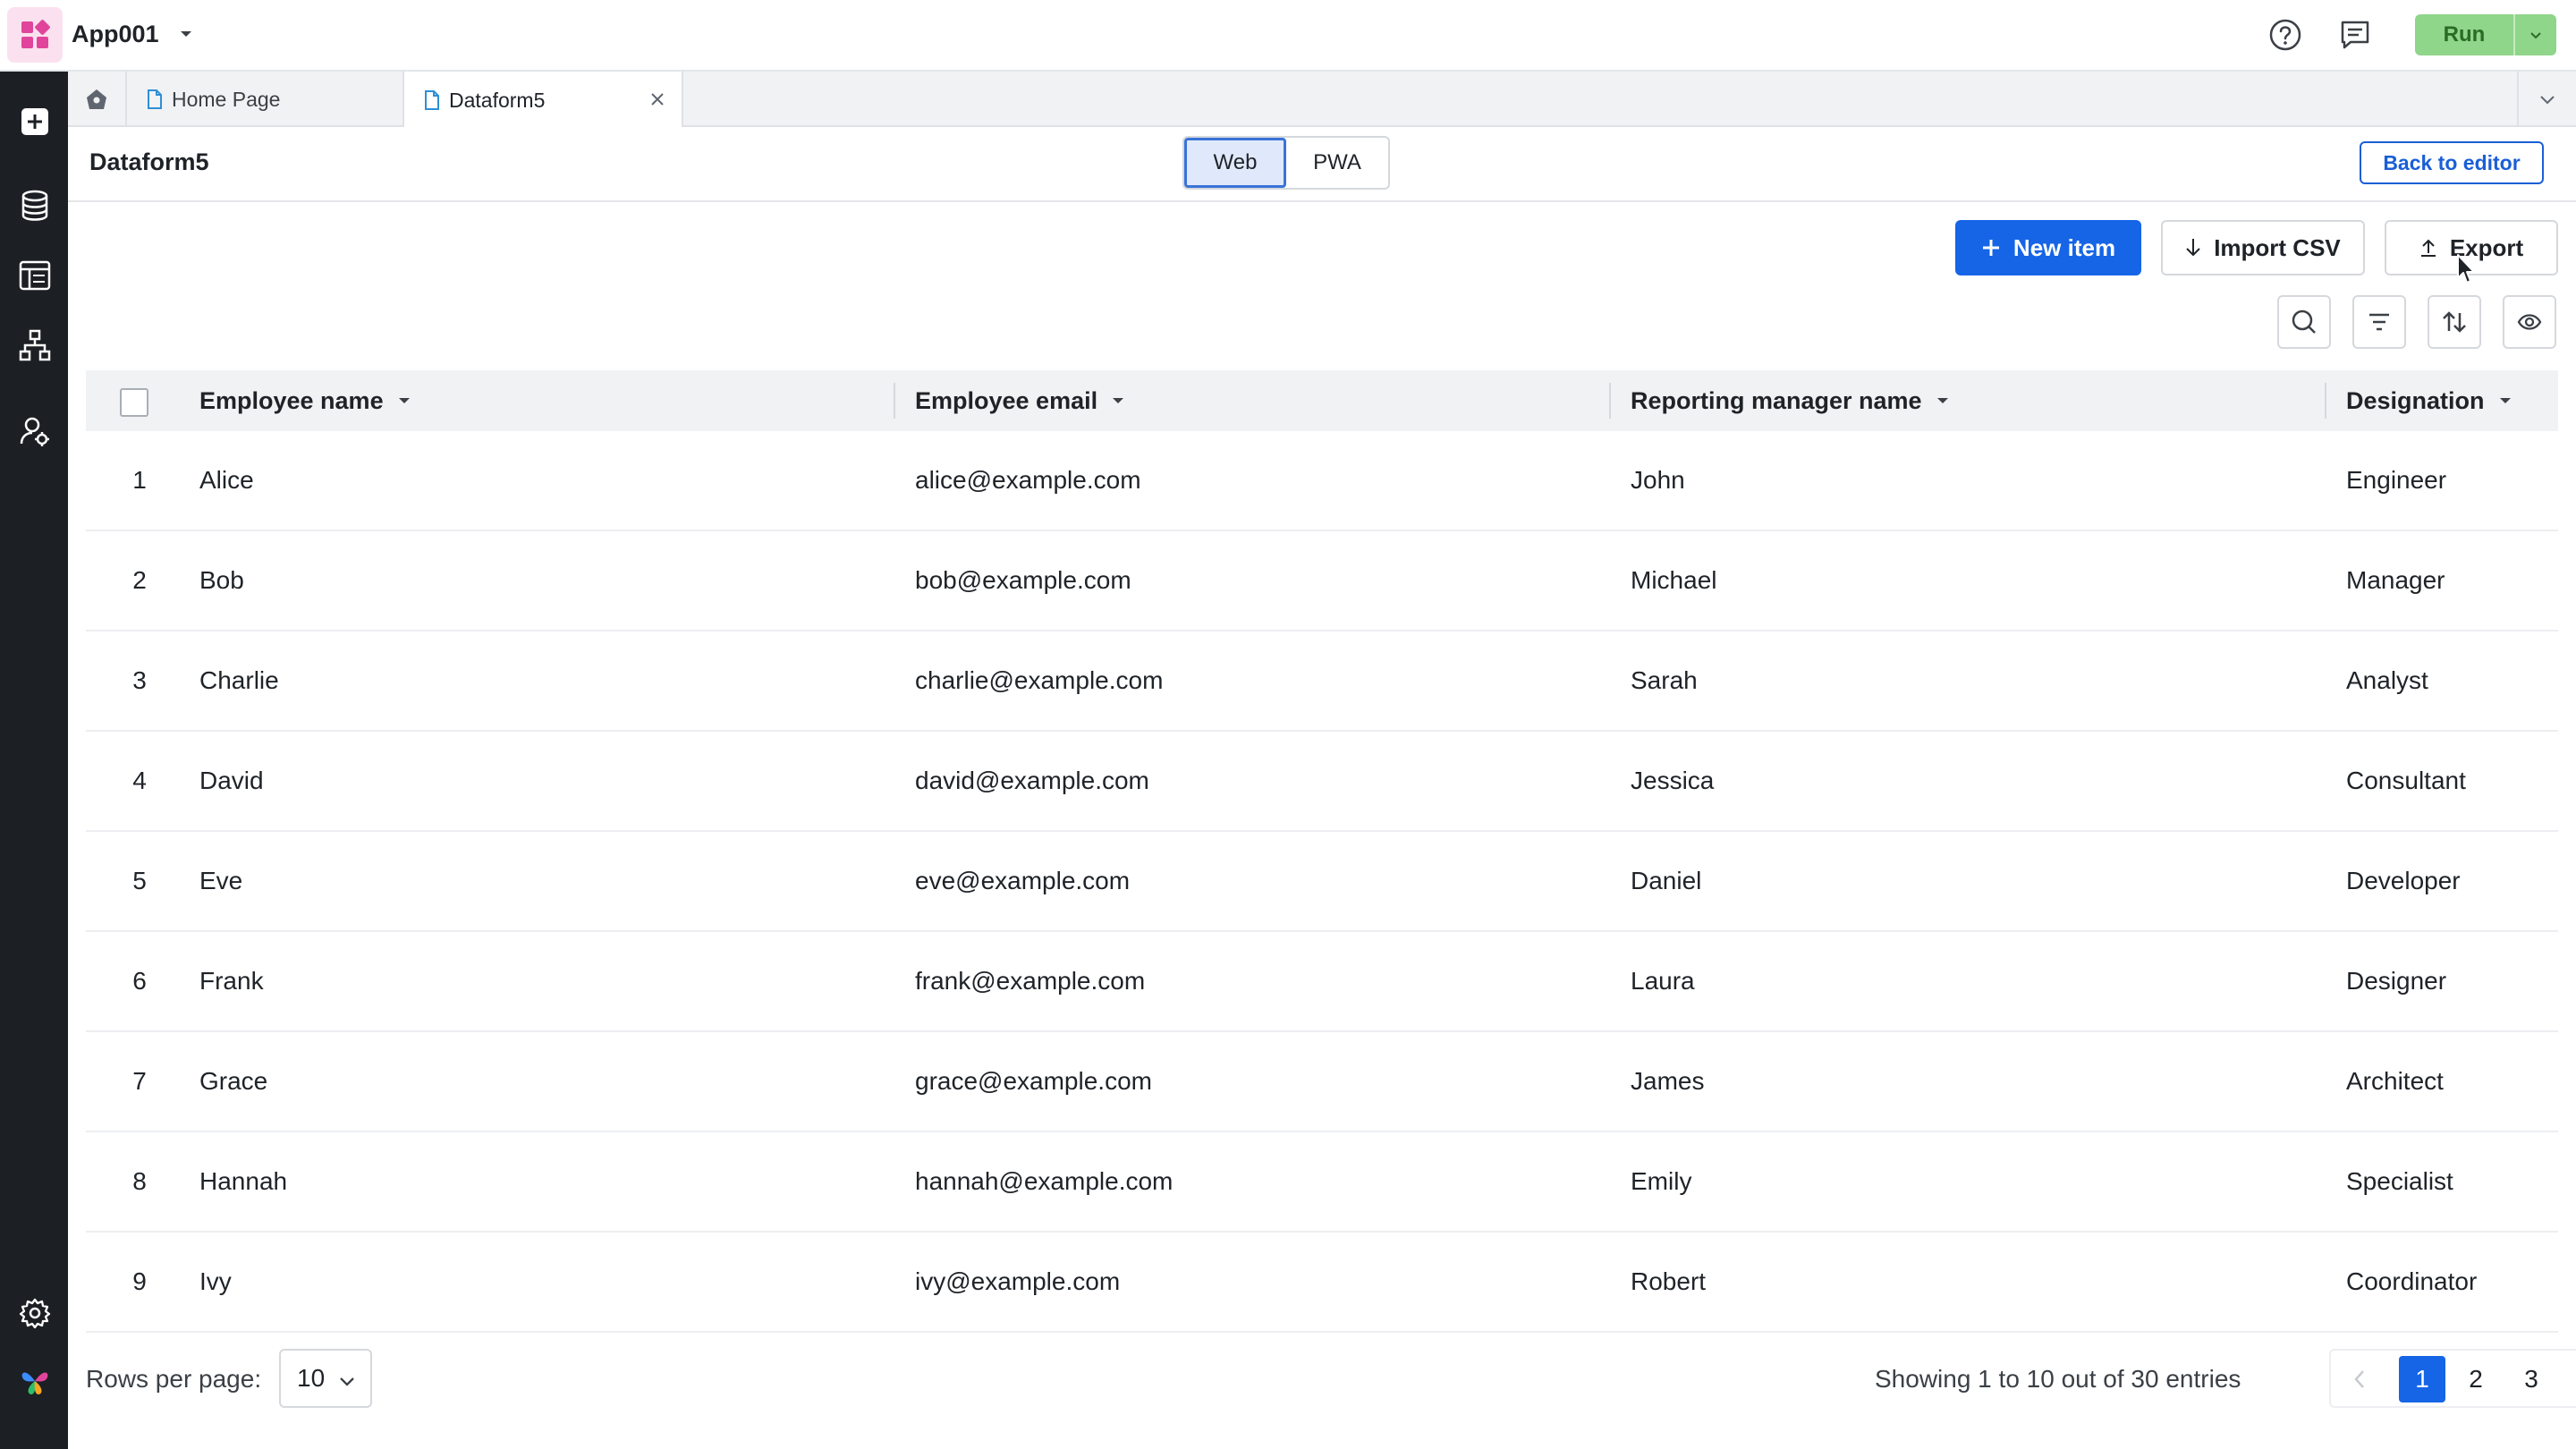 Image resolution: width=2576 pixels, height=1449 pixels. Describe the element at coordinates (1658, 480) in the screenshot. I see `cell-reporting-manager: John` at that location.